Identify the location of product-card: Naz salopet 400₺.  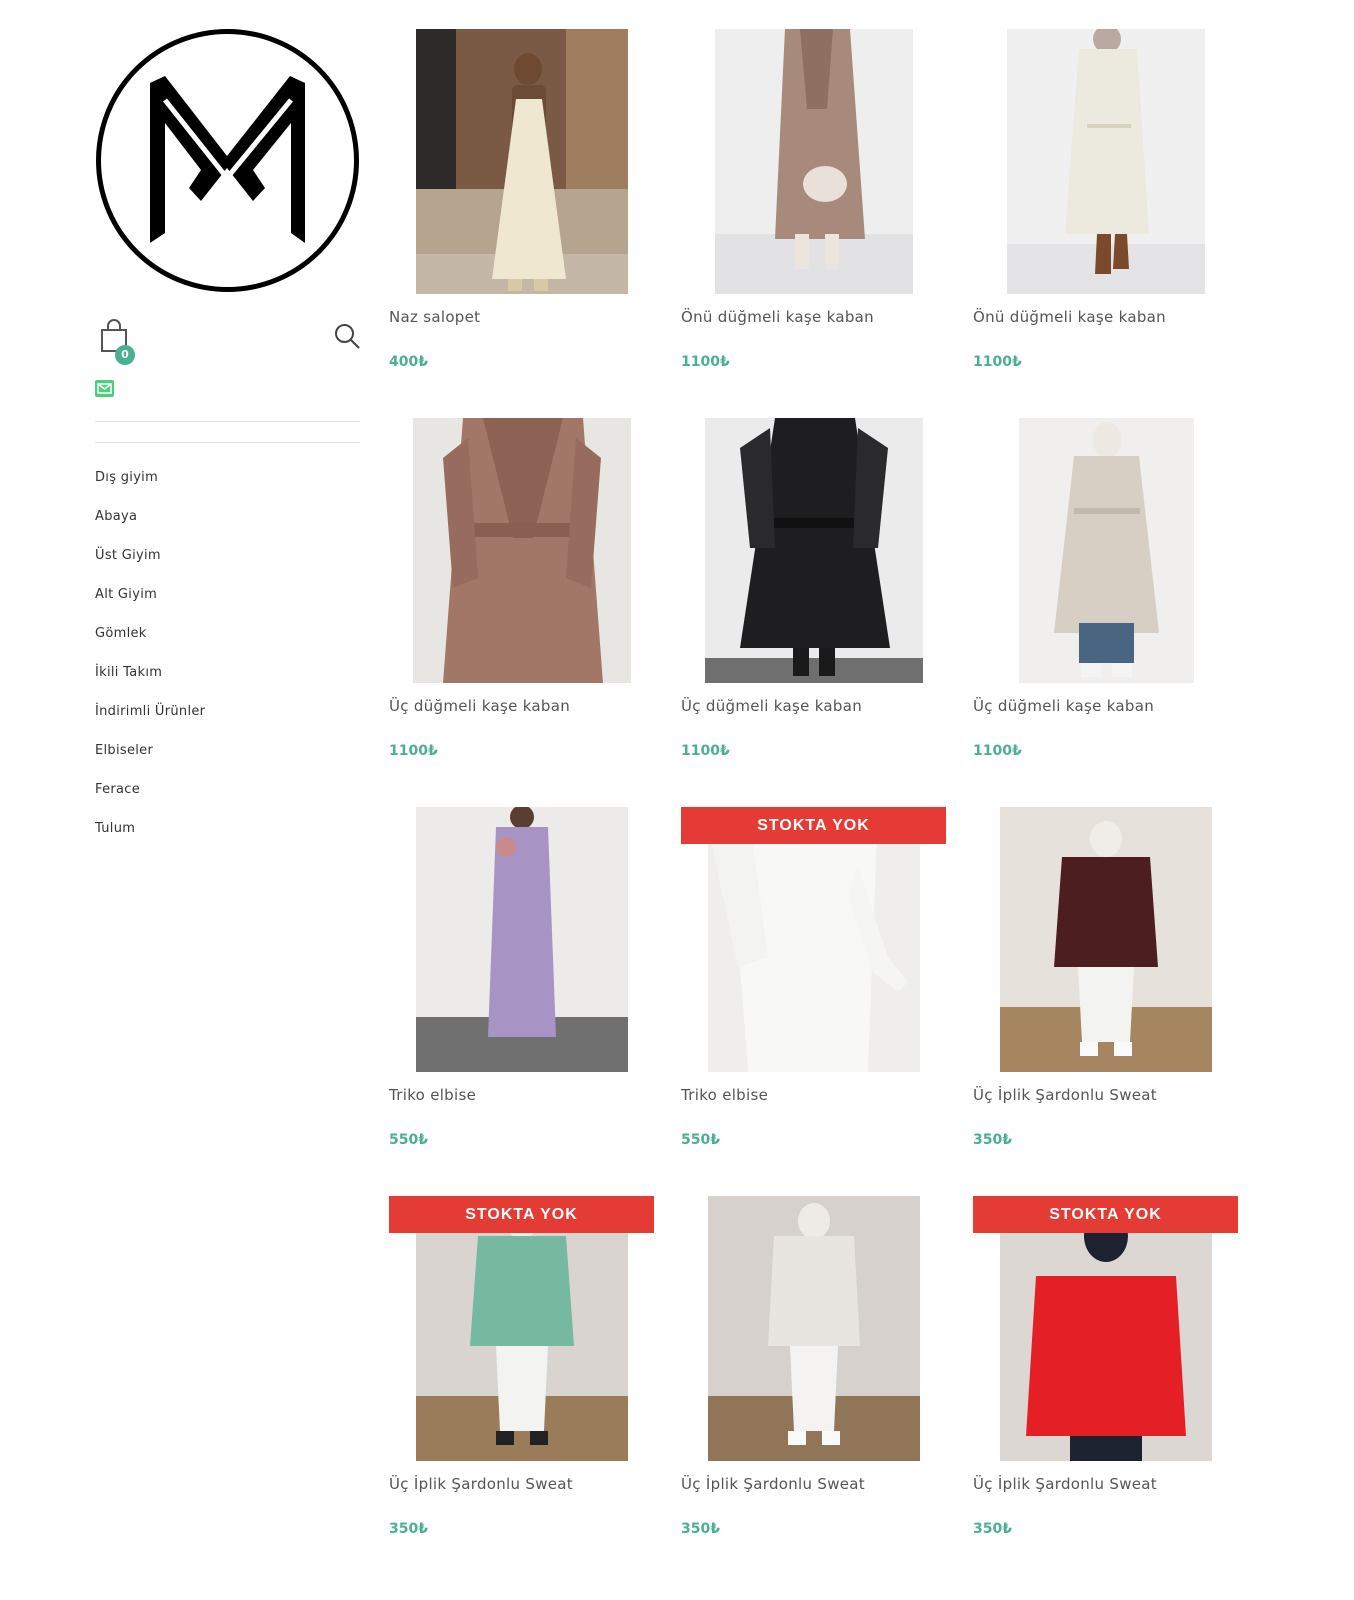
(521, 199).